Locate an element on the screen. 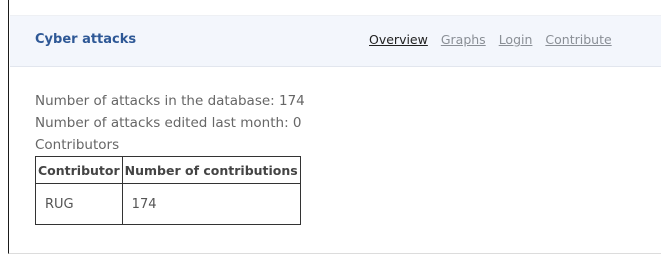 The width and height of the screenshot is (661, 255). column-header-contributions: Number of contributions is located at coordinates (211, 170).